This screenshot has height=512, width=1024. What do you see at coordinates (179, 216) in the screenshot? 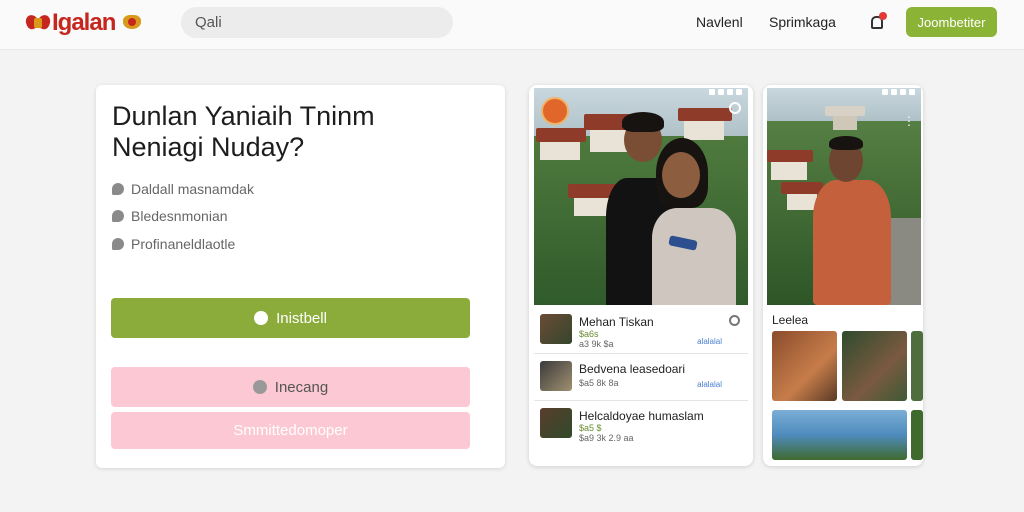
I see `feature-label: Bledesnmonian` at bounding box center [179, 216].